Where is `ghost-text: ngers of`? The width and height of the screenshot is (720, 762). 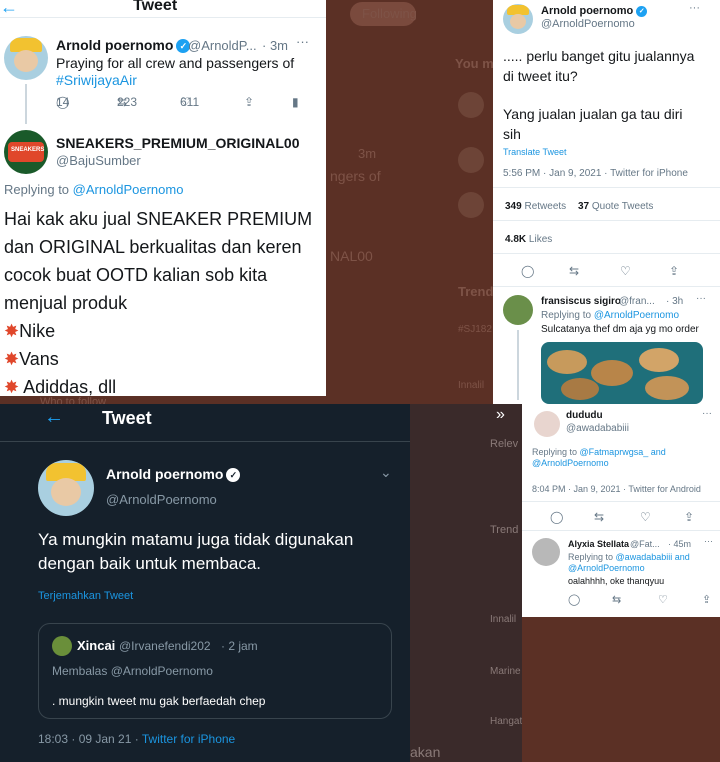 ghost-text: ngers of is located at coordinates (355, 176).